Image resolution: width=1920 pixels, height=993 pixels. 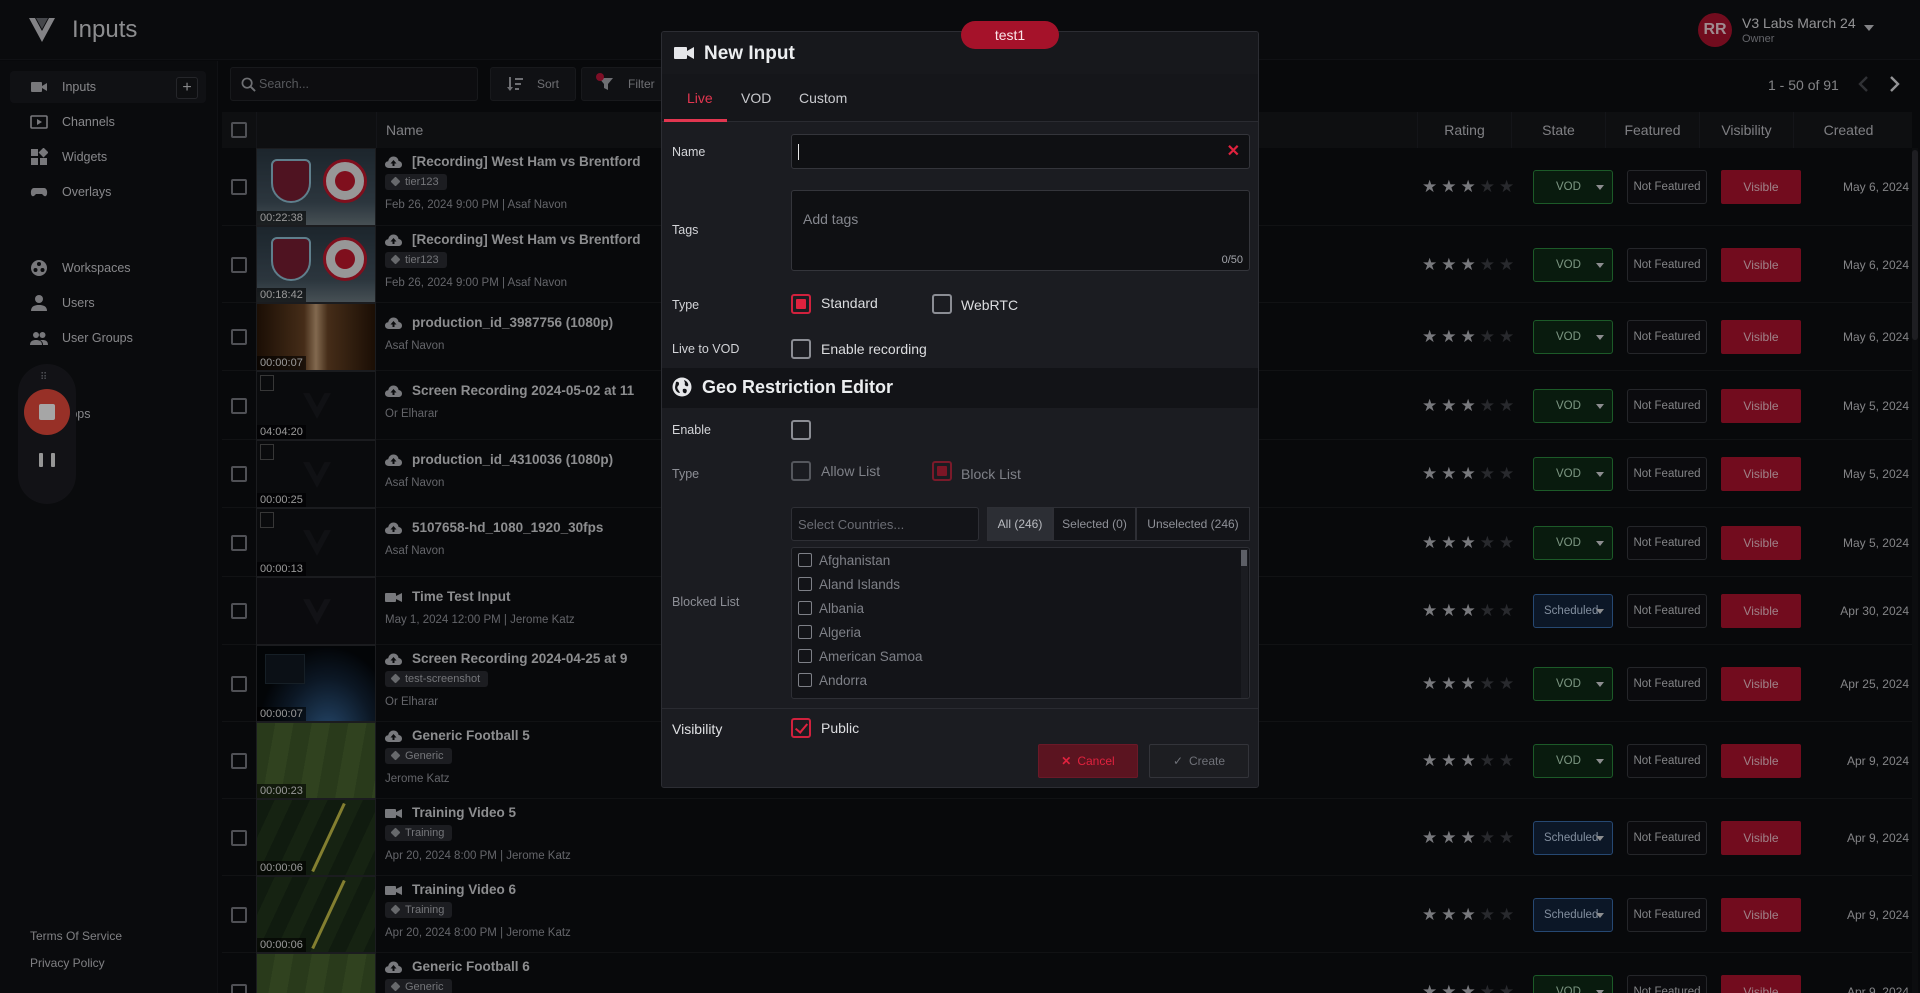 What do you see at coordinates (1020, 230) in the screenshot?
I see `tags-field: Add tags 0/50` at bounding box center [1020, 230].